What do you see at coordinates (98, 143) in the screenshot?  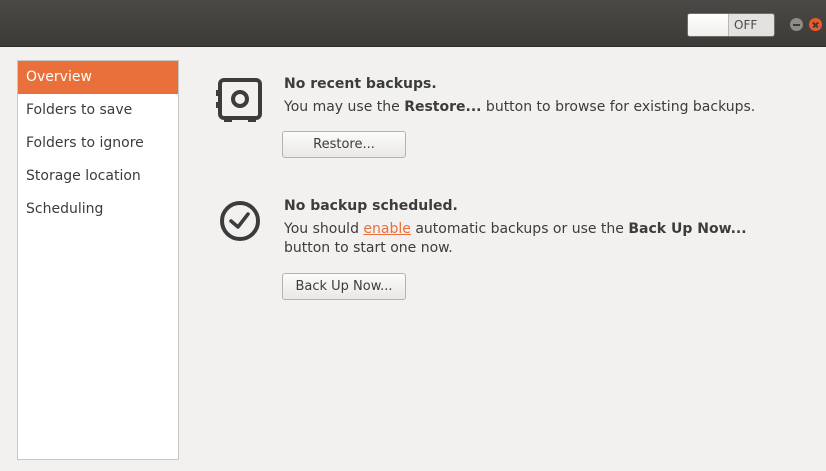 I see `sidebar-item-folders-to-ignore: Folders to ignore` at bounding box center [98, 143].